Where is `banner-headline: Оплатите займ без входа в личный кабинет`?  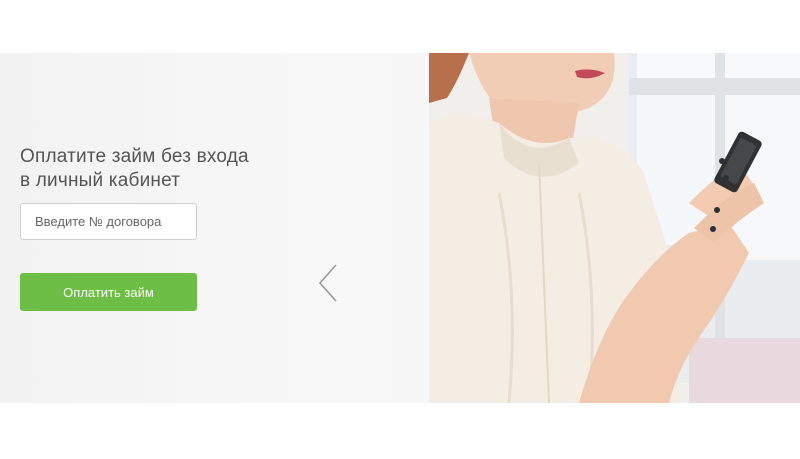 banner-headline: Оплатите займ без входа в личный кабинет is located at coordinates (170, 169).